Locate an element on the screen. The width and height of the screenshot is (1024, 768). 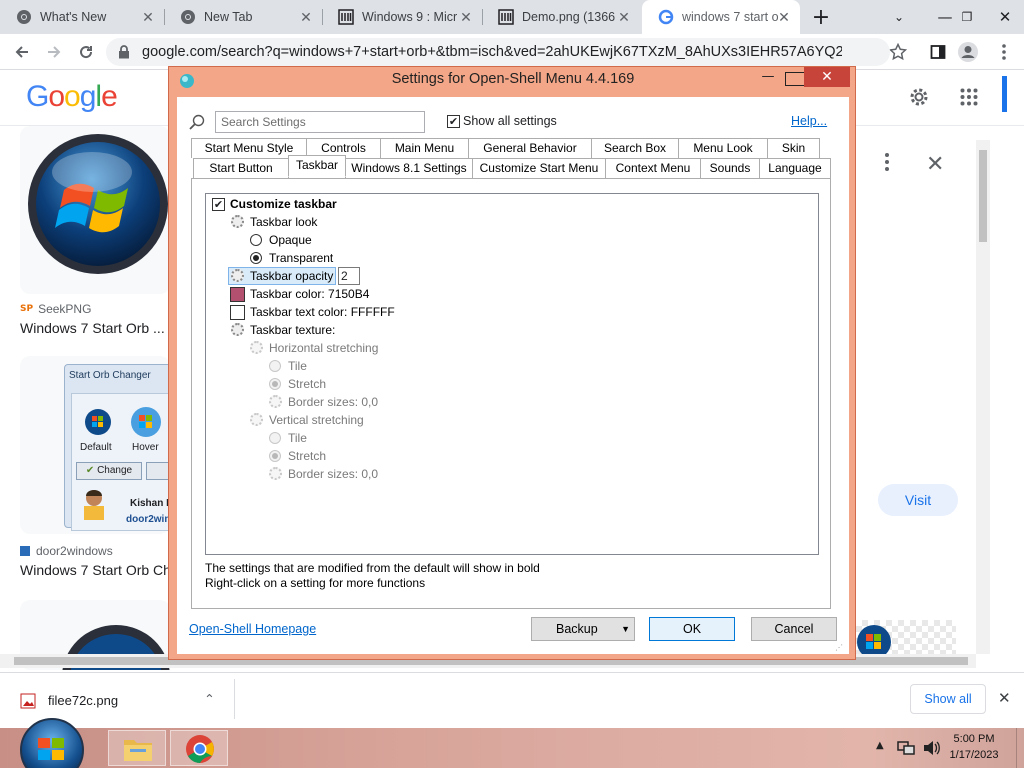
start-orb-button is located at coordinates (52, 742).